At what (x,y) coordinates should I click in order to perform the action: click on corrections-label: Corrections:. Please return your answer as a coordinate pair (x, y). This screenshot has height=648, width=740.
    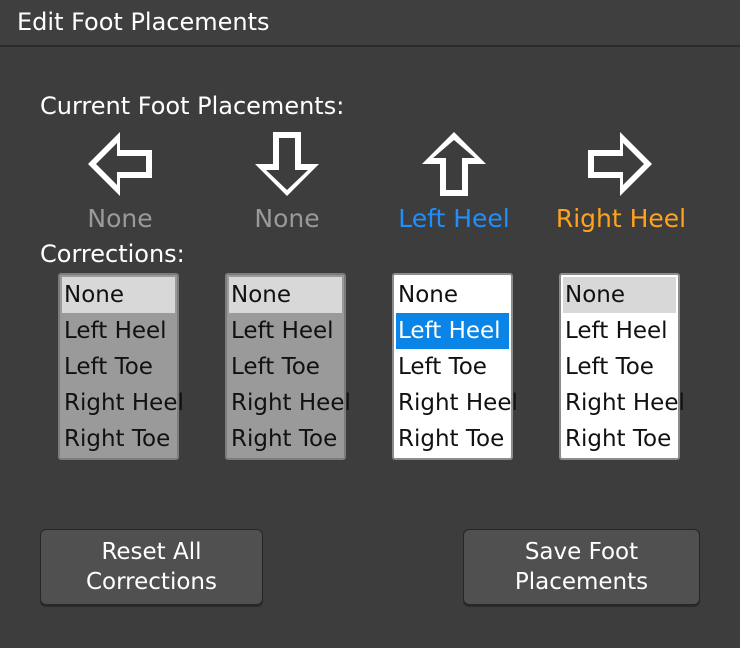
    Looking at the image, I should click on (112, 254).